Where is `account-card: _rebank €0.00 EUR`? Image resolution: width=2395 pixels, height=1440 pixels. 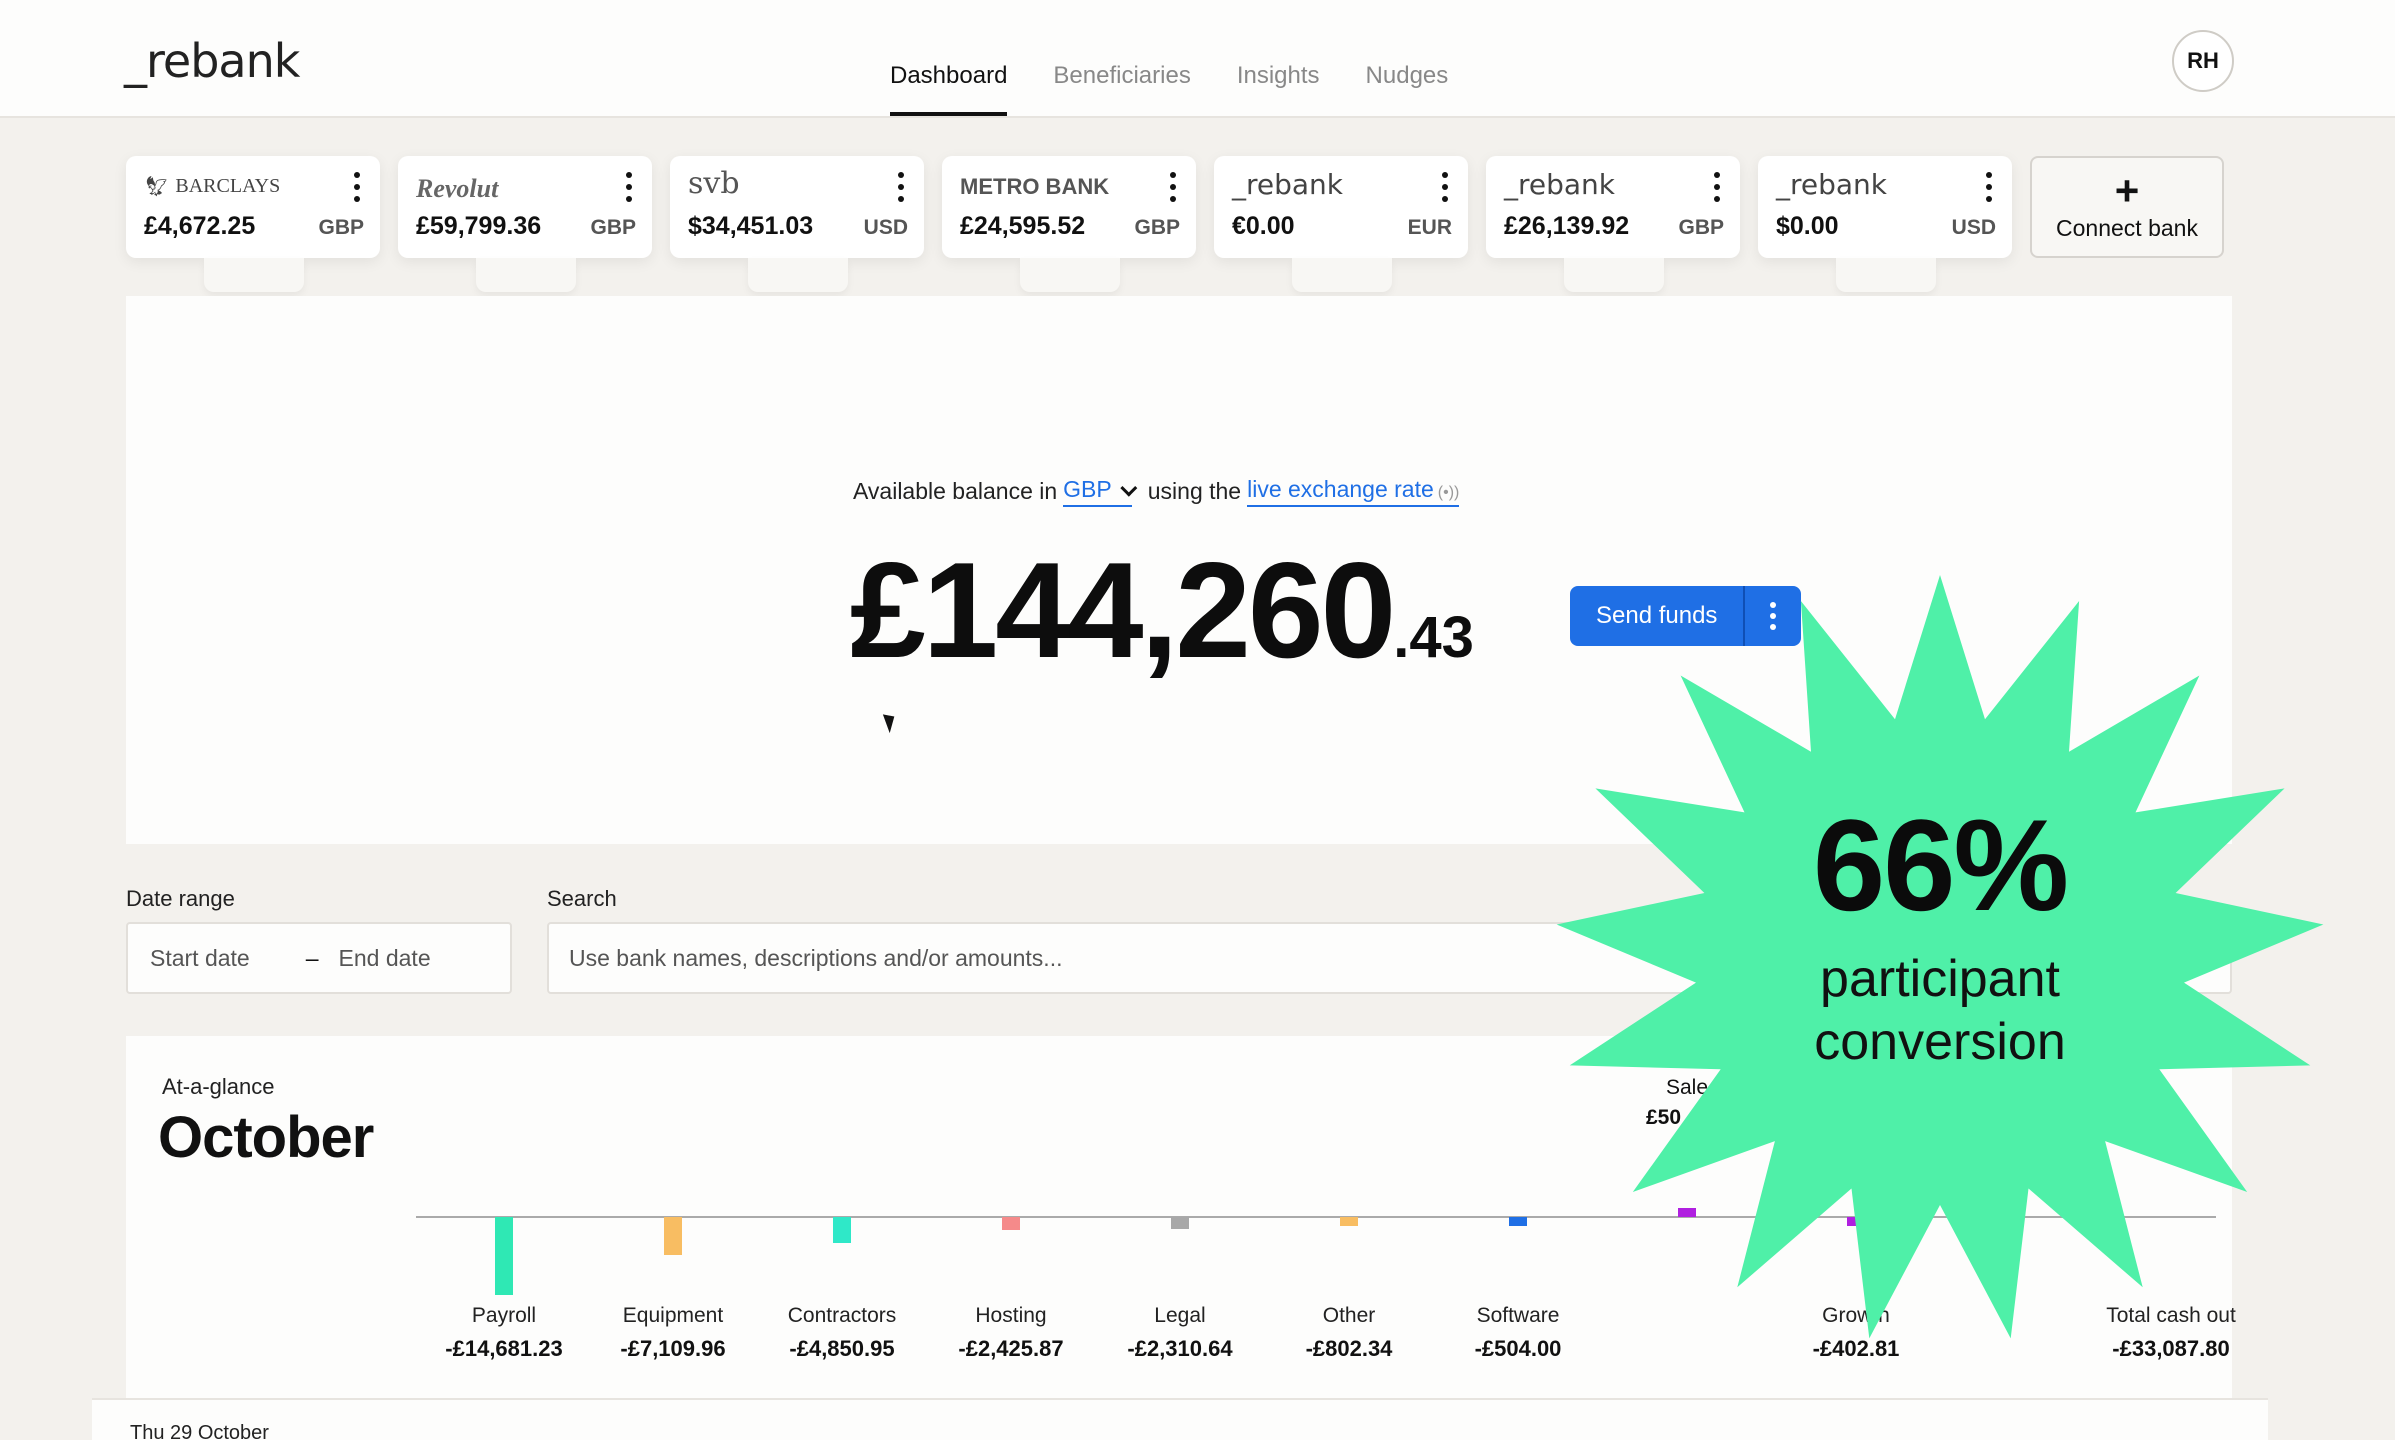
account-card: _rebank €0.00 EUR is located at coordinates (1341, 224).